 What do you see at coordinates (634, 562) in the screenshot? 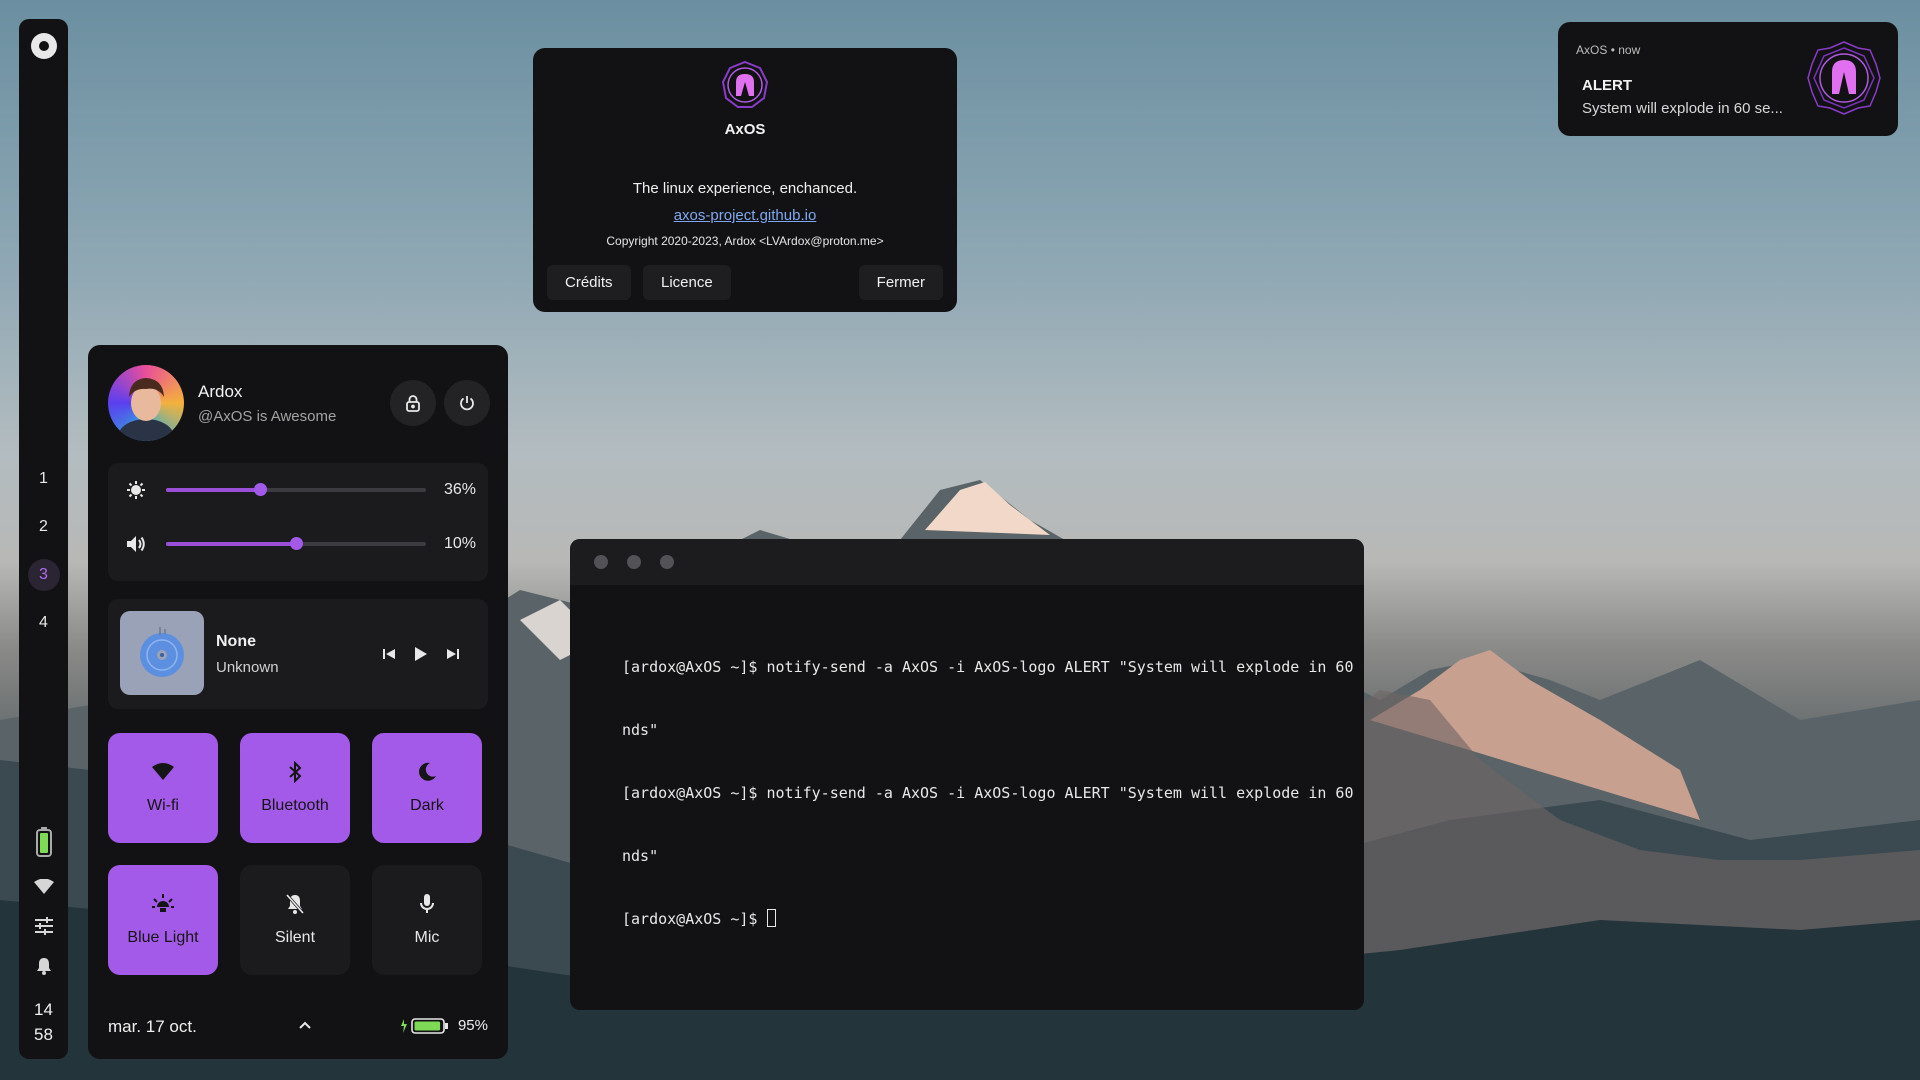
I see `minimize-window-button` at bounding box center [634, 562].